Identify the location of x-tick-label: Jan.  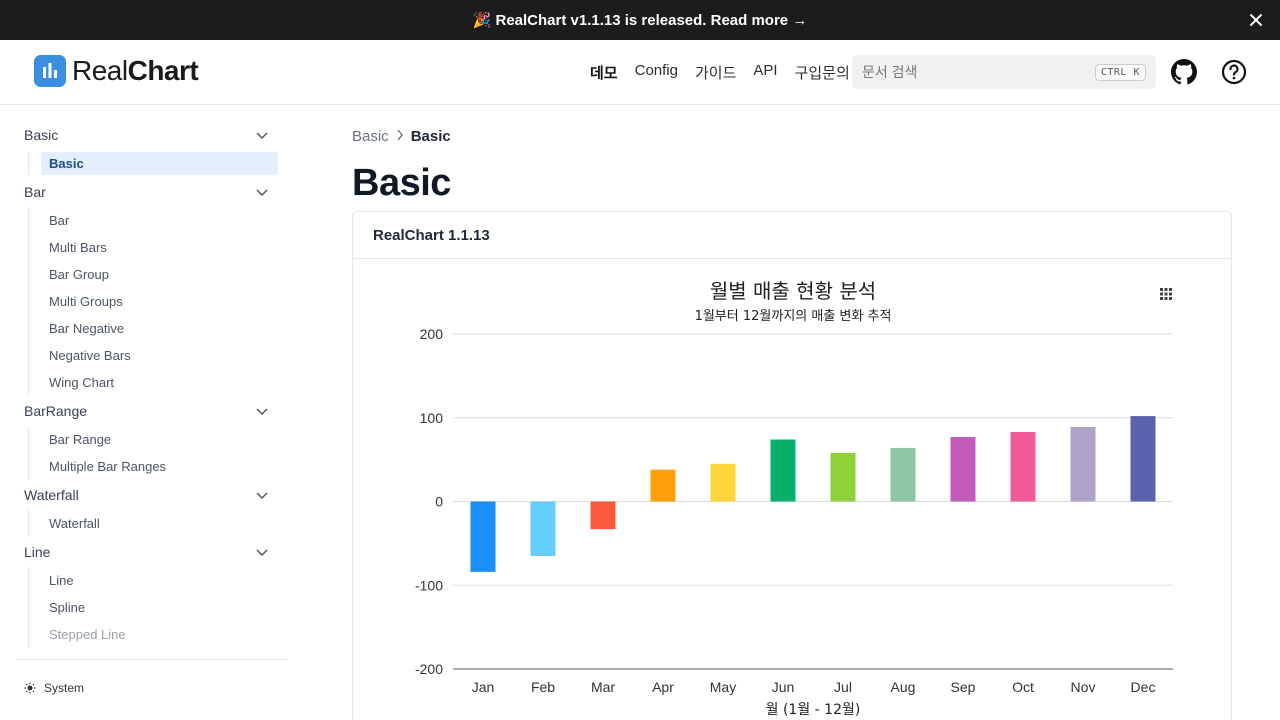
(483, 687).